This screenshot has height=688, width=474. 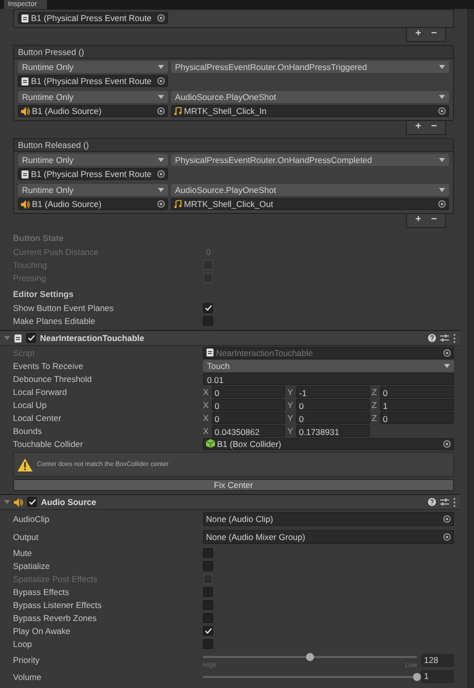 I want to click on number-field: 0.04350862, so click(x=249, y=430).